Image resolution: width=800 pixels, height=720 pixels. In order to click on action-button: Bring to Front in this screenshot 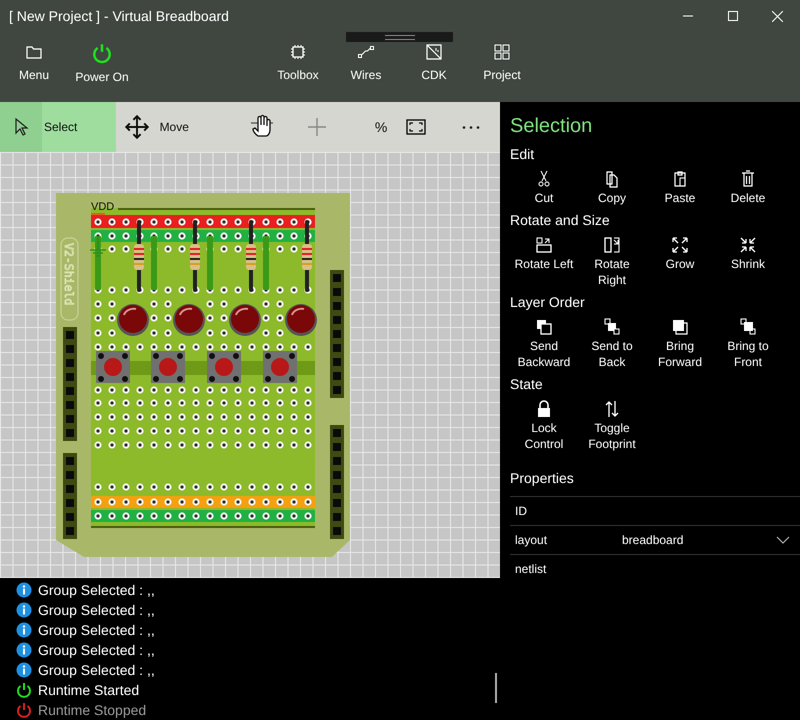, I will do `click(748, 343)`.